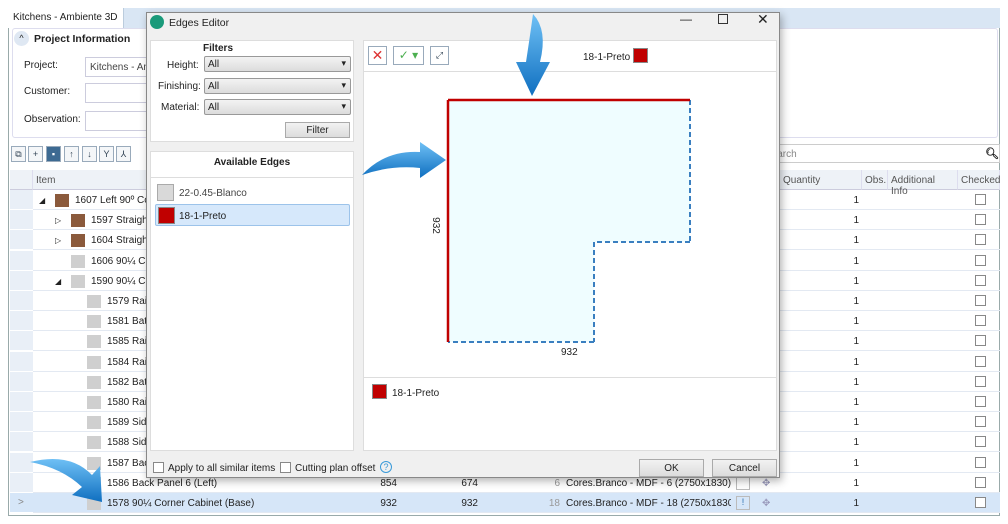 The width and height of the screenshot is (1008, 524). Describe the element at coordinates (386, 467) in the screenshot. I see `help-icon: ?` at that location.